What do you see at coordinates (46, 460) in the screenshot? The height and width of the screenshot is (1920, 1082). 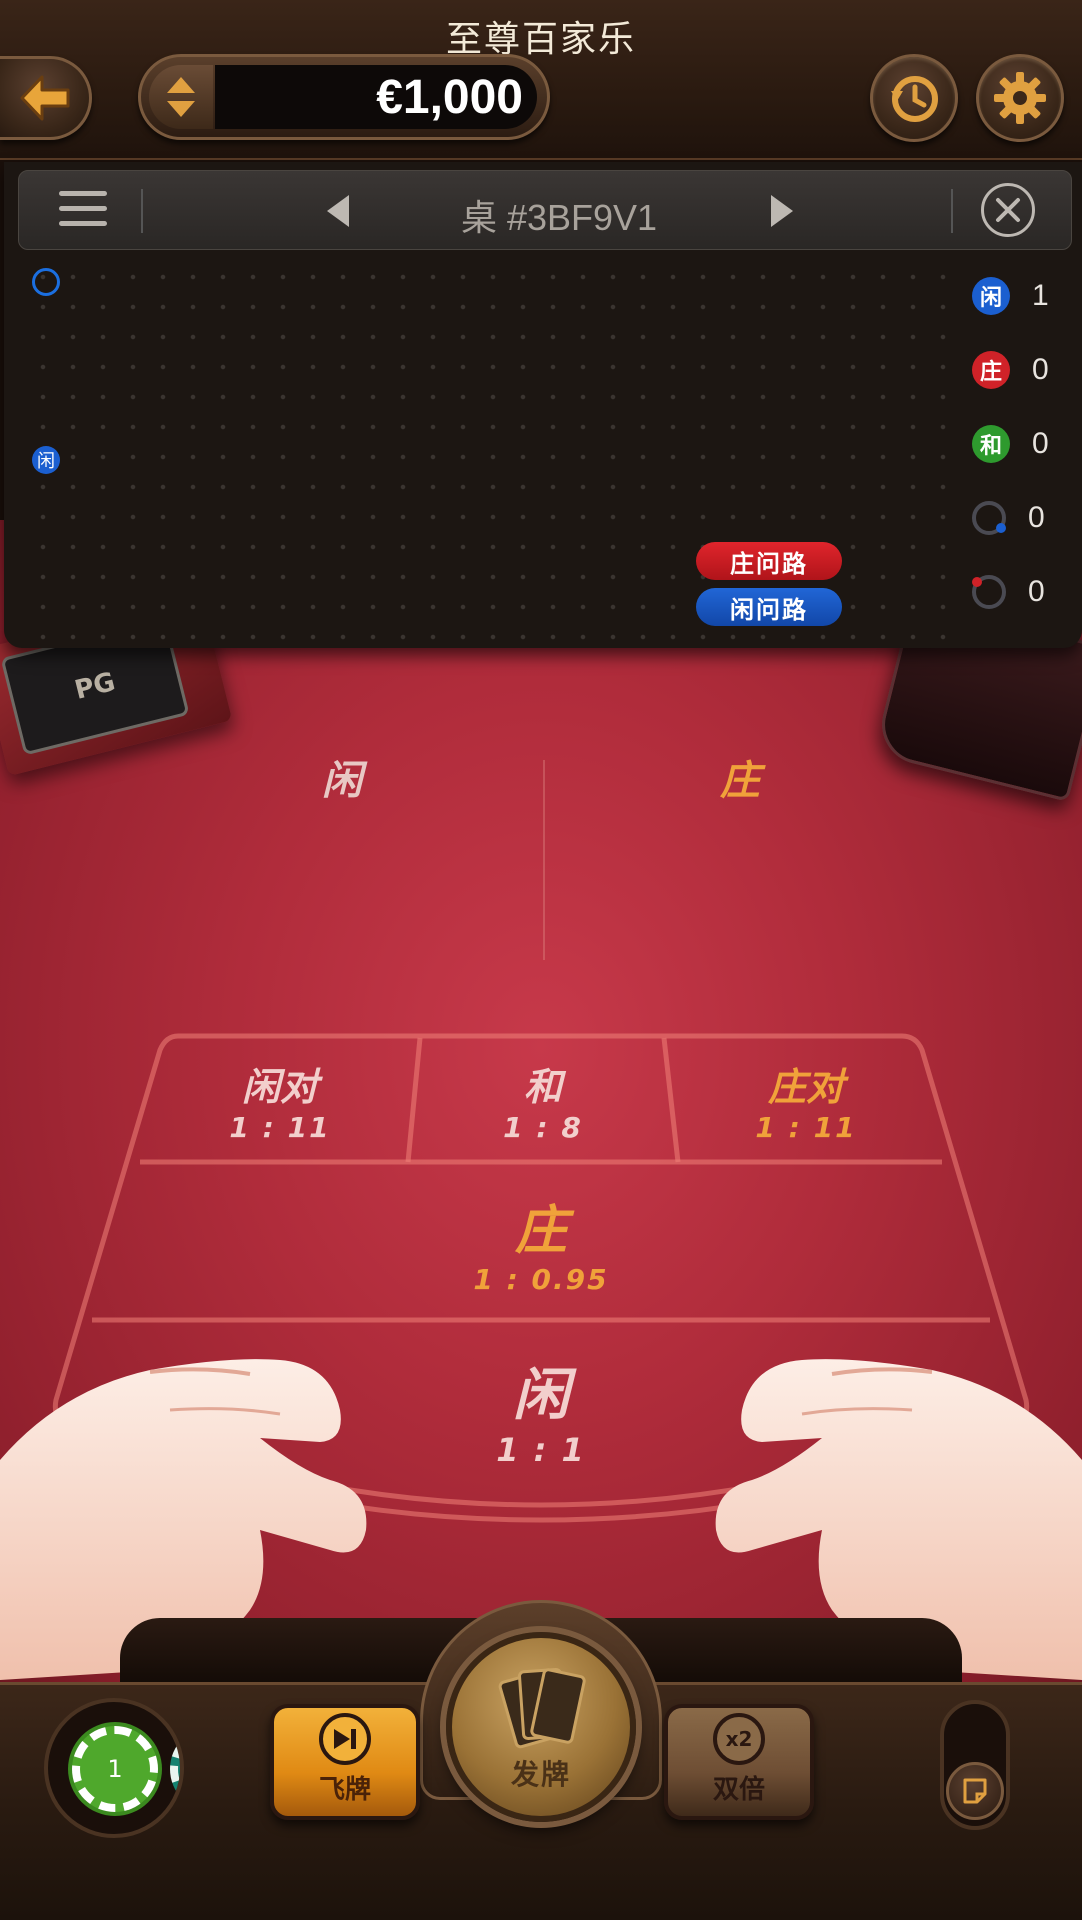 I see `bead-road-player-marker: 闲` at bounding box center [46, 460].